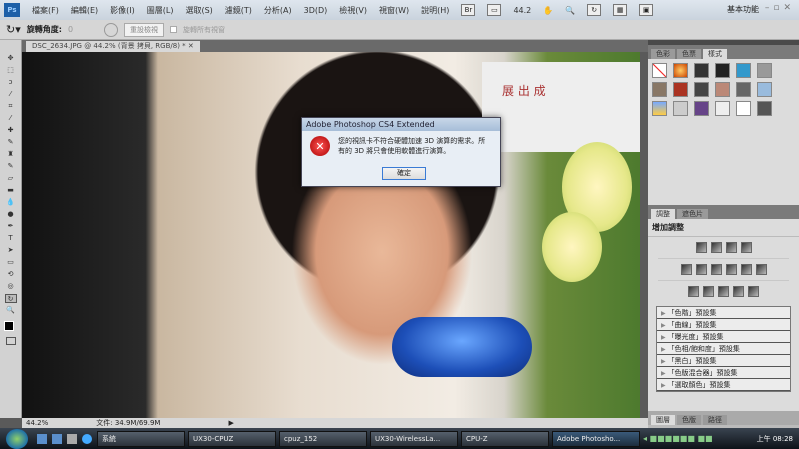 The height and width of the screenshot is (449, 799). What do you see at coordinates (780, 8) in the screenshot?
I see `window-controls: –▫✕` at bounding box center [780, 8].